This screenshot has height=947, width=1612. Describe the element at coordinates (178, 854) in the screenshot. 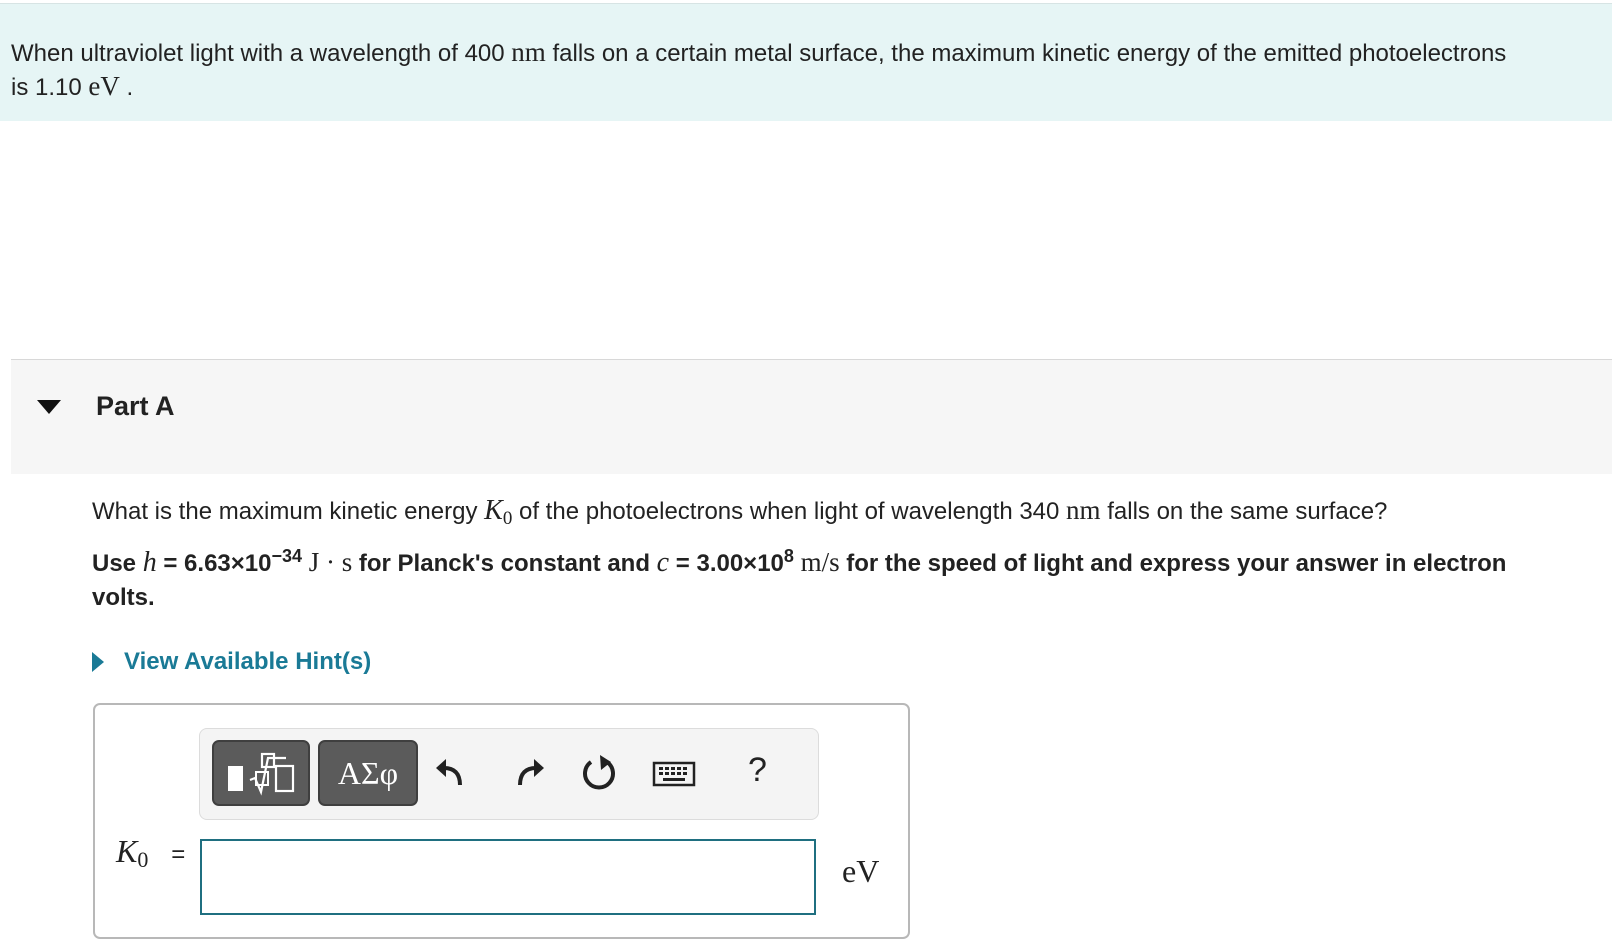

I see `answer-equals: =` at that location.